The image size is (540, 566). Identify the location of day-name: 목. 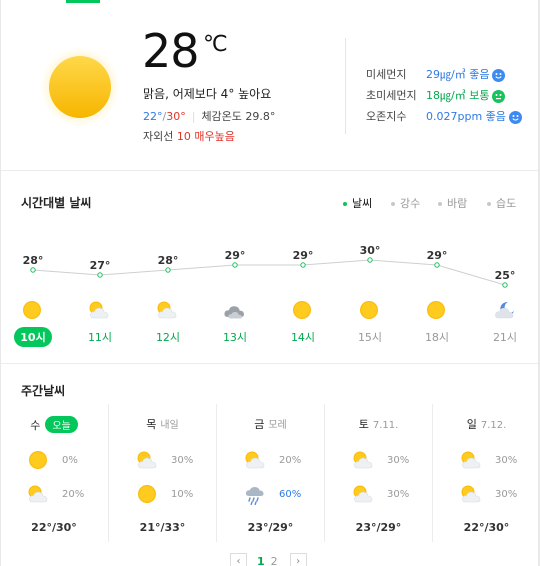
(151, 424).